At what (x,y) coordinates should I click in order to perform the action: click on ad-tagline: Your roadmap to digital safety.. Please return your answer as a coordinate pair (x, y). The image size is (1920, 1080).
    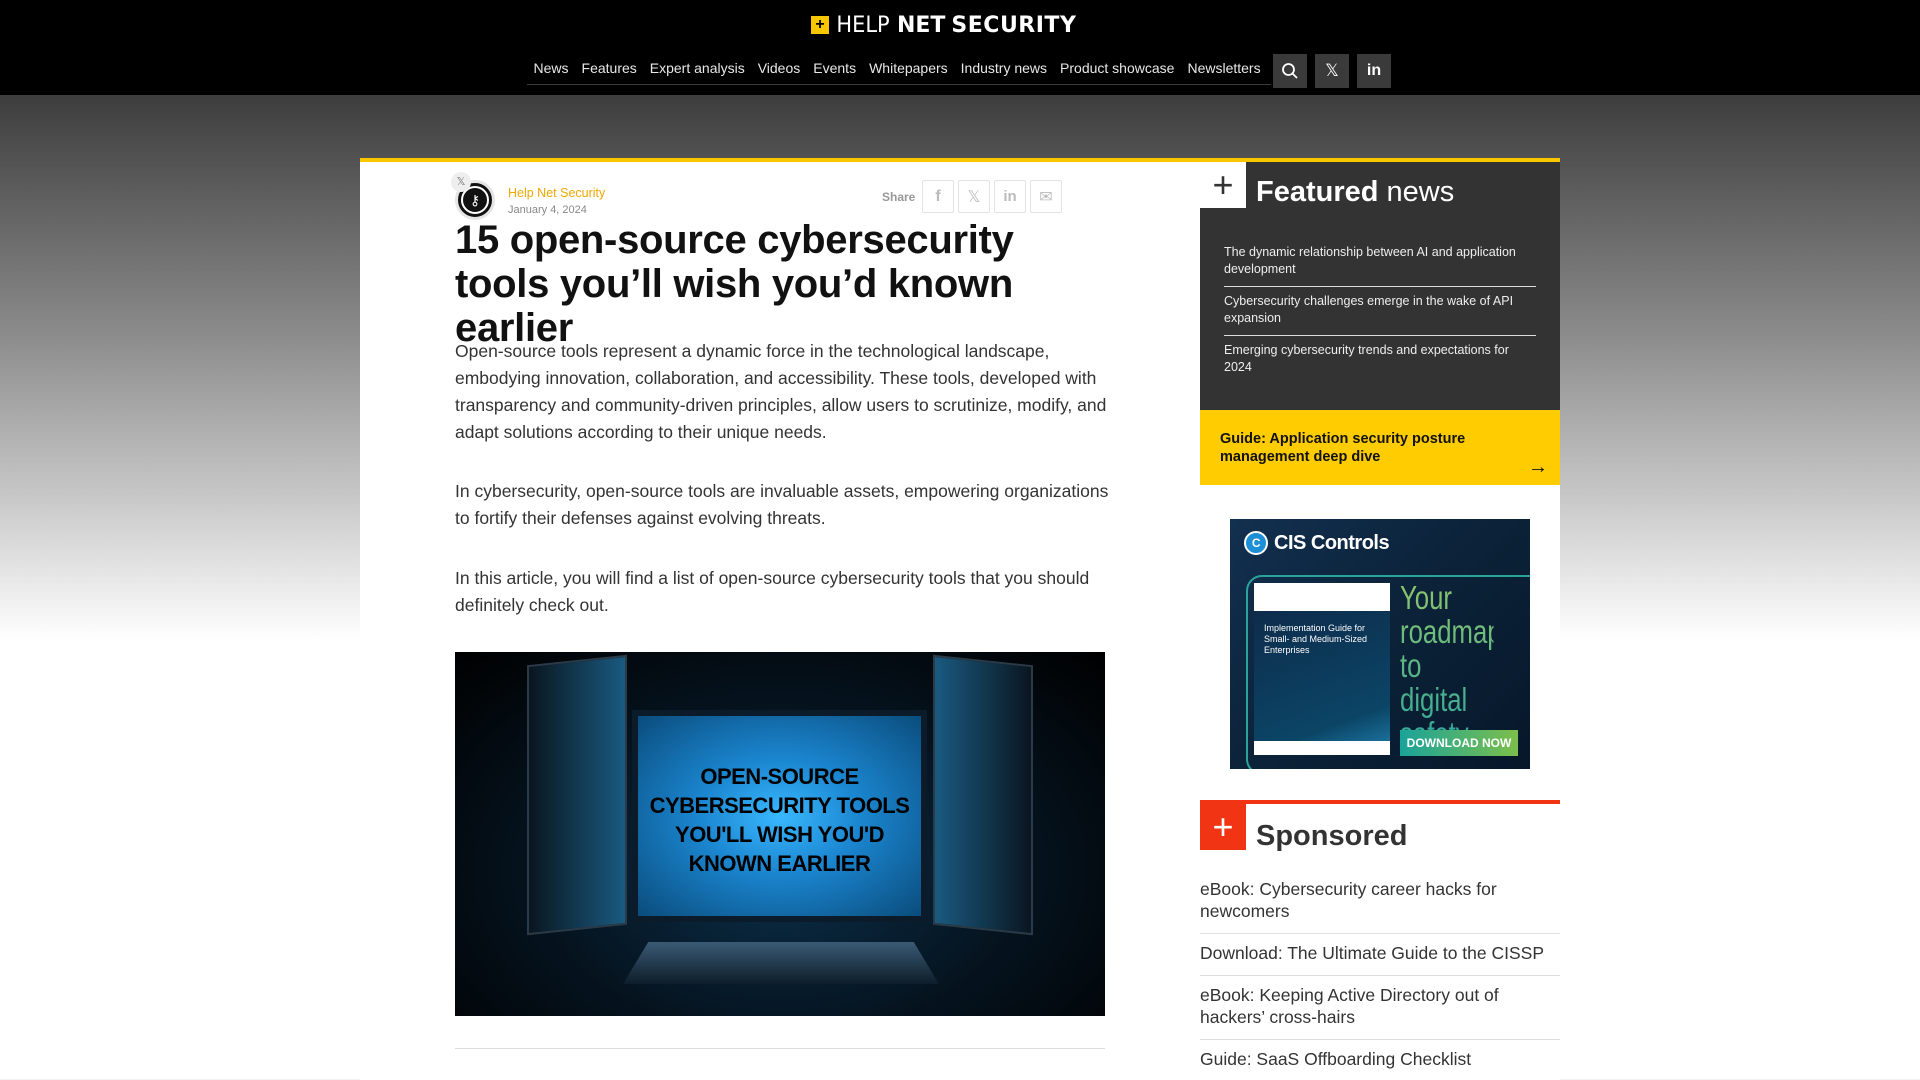
    Looking at the image, I should click on (1451, 666).